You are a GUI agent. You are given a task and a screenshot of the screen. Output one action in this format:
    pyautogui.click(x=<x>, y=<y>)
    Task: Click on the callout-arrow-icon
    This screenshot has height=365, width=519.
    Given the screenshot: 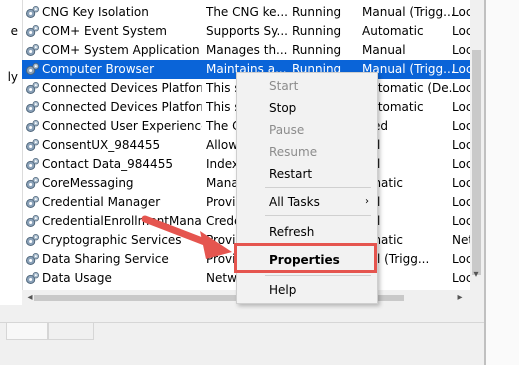 What is the action you would take?
    pyautogui.click(x=186, y=237)
    